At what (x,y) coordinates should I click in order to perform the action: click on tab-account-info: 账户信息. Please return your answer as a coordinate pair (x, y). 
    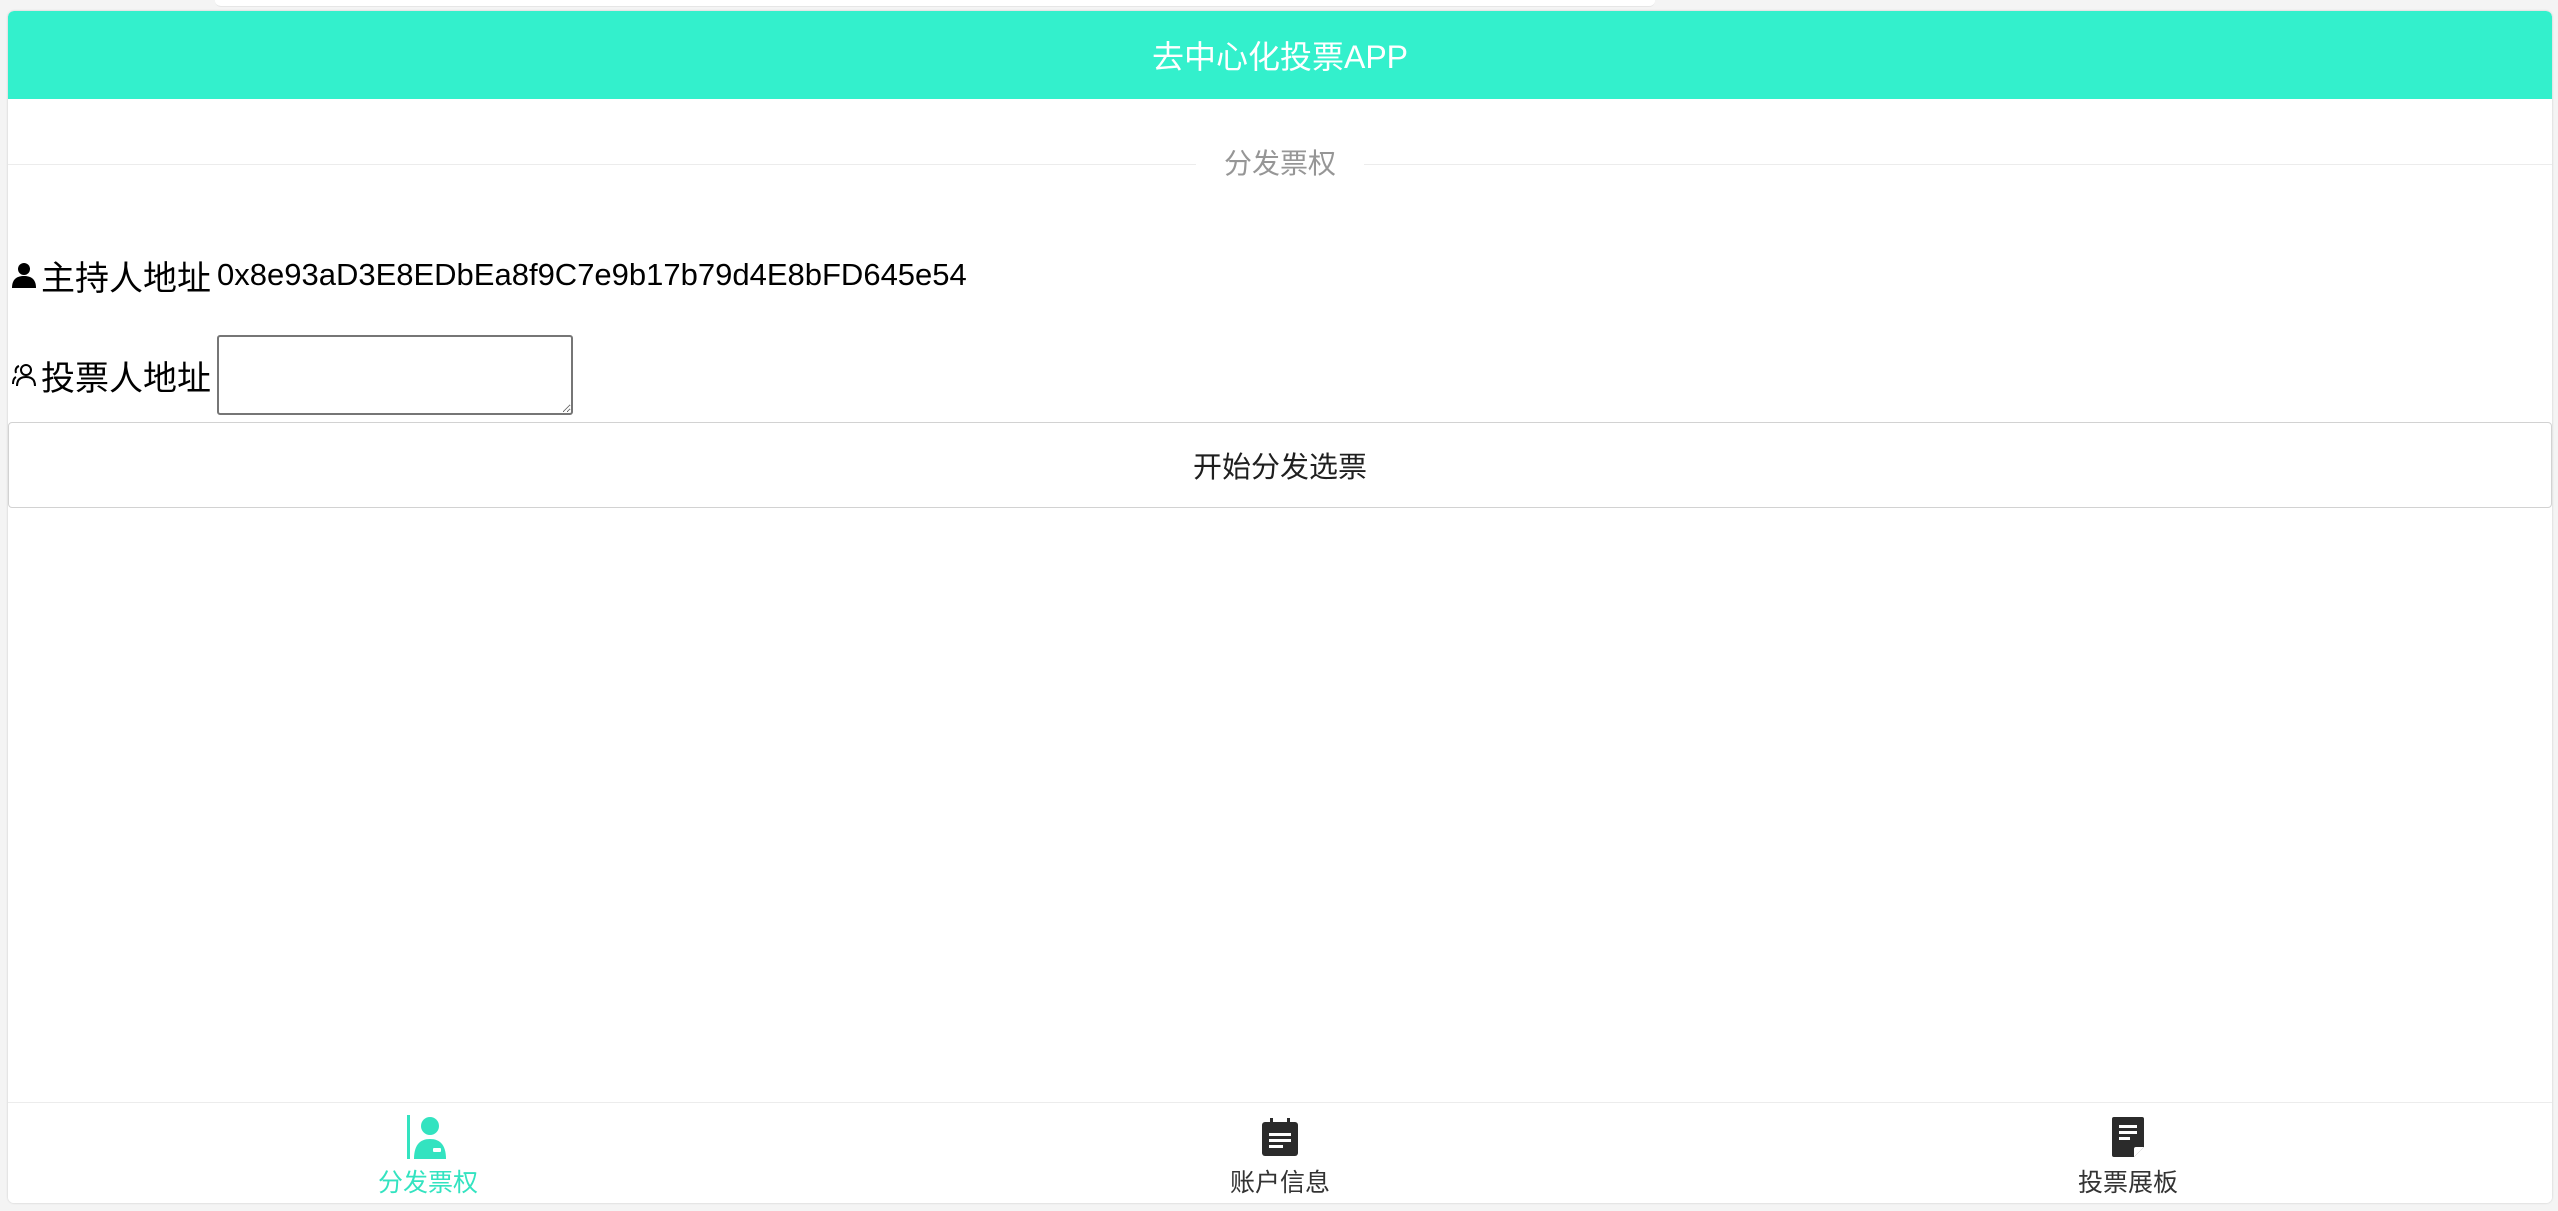
    Looking at the image, I should click on (1280, 1153).